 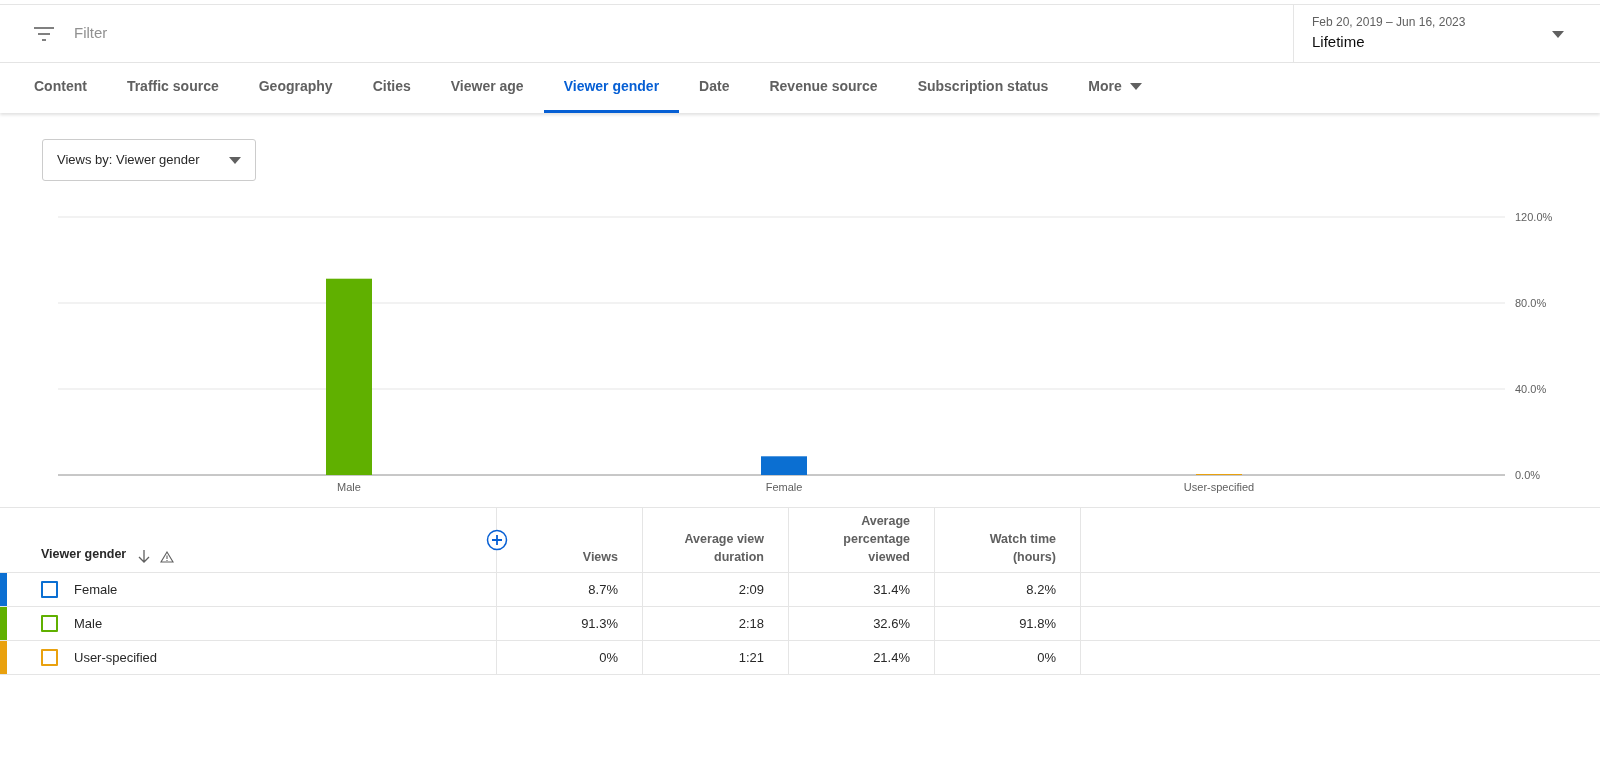 I want to click on filter-icon, so click(x=44, y=33).